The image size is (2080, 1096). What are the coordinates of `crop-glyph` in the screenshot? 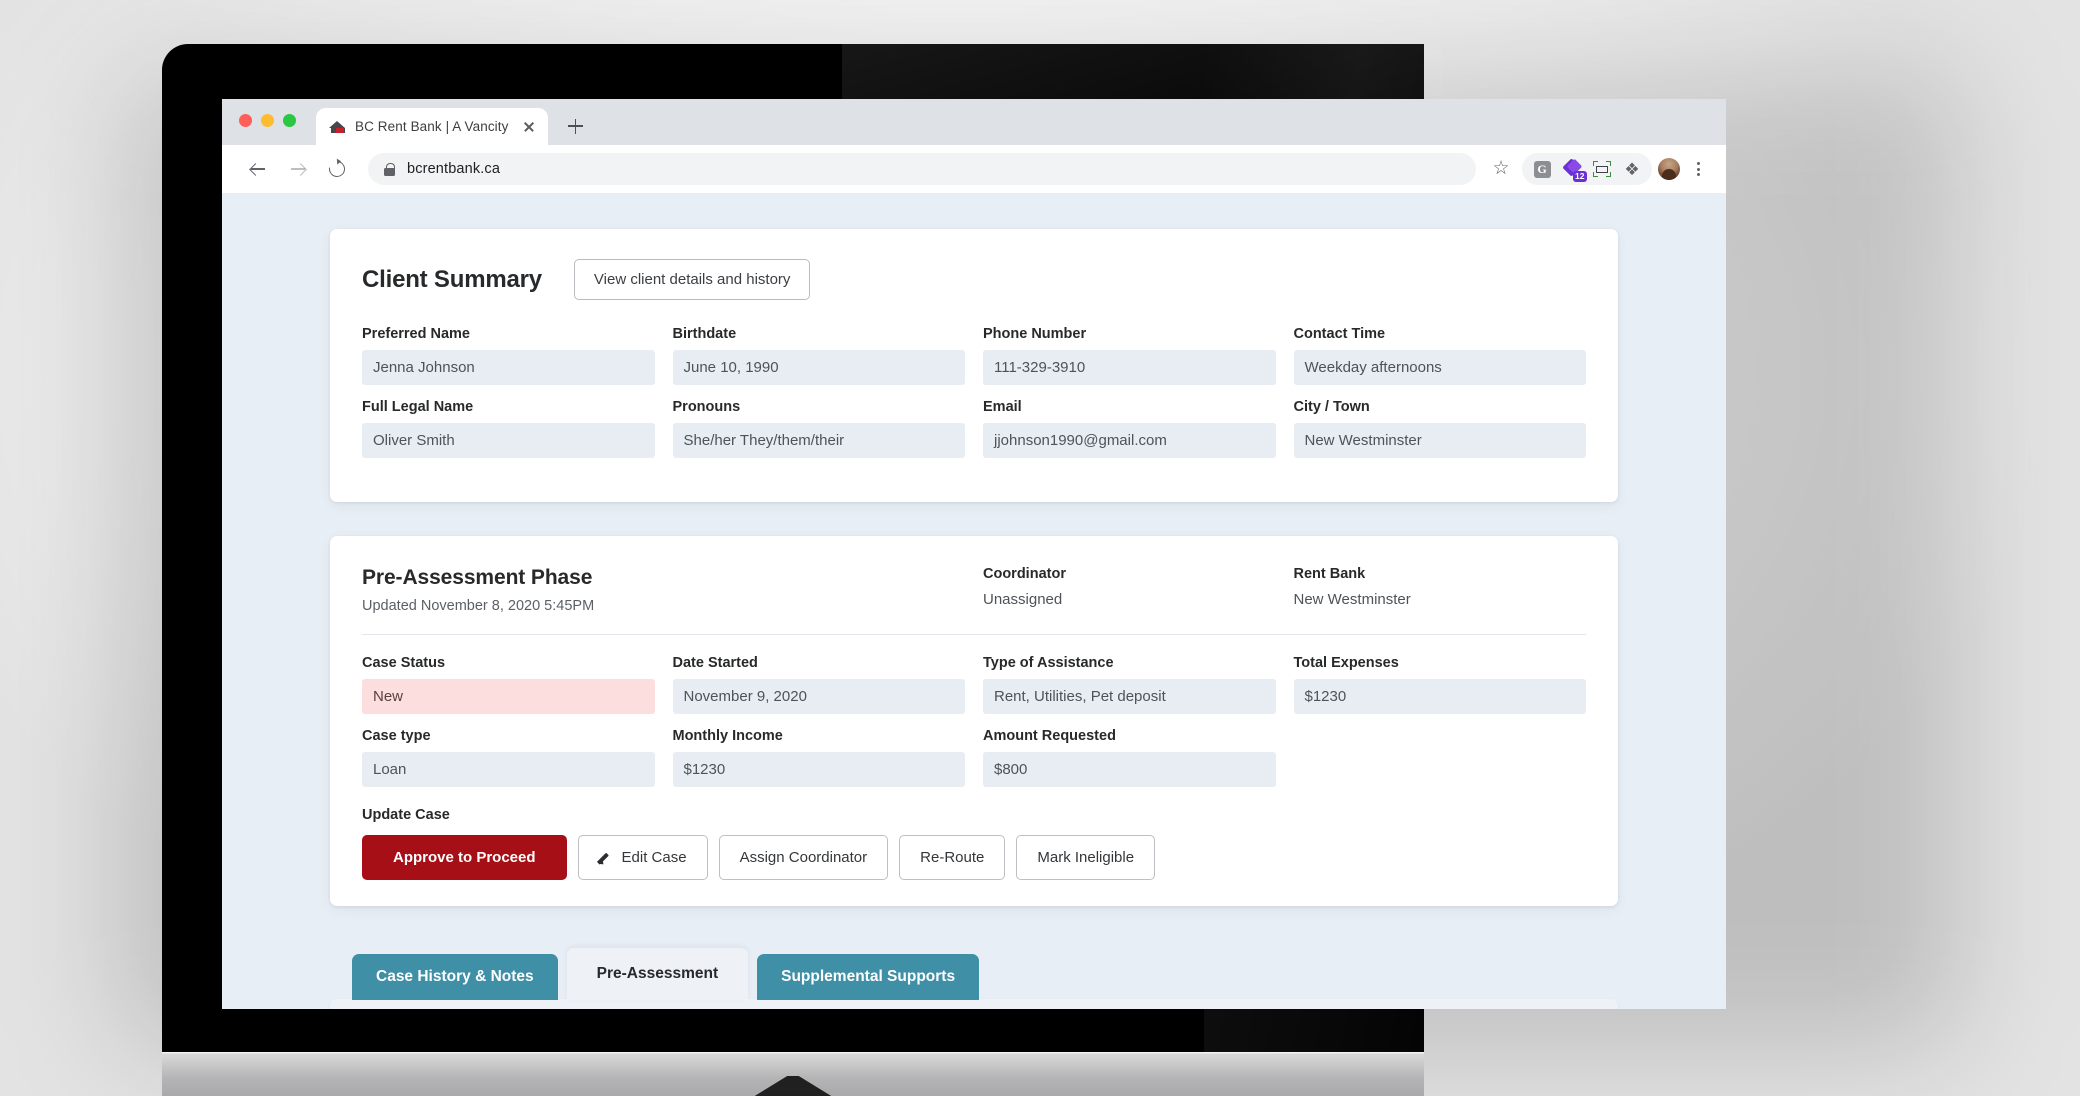 It's located at (1602, 169).